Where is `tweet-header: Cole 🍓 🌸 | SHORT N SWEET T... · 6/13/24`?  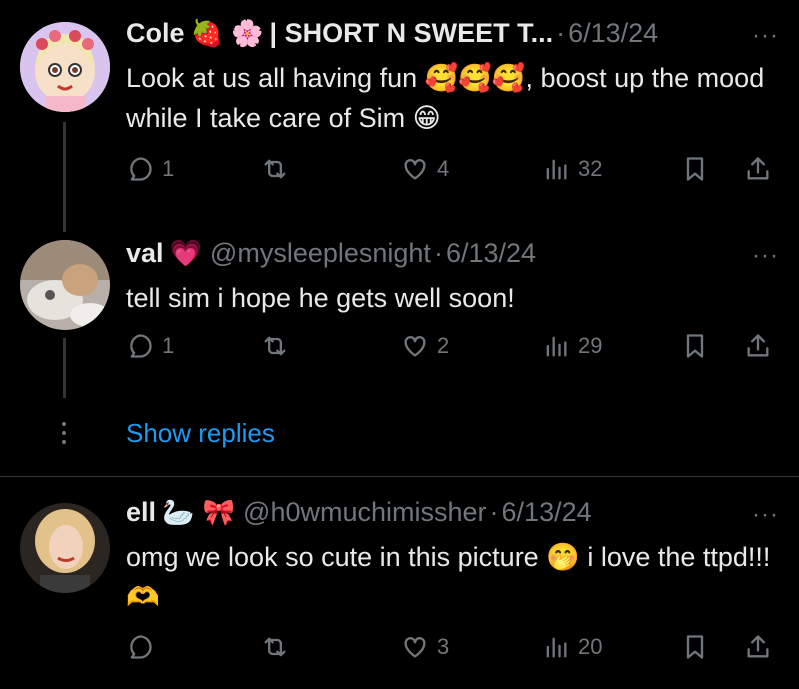
tweet-header: Cole 🍓 🌸 | SHORT N SWEET T... · 6/13/24 is located at coordinates (392, 33).